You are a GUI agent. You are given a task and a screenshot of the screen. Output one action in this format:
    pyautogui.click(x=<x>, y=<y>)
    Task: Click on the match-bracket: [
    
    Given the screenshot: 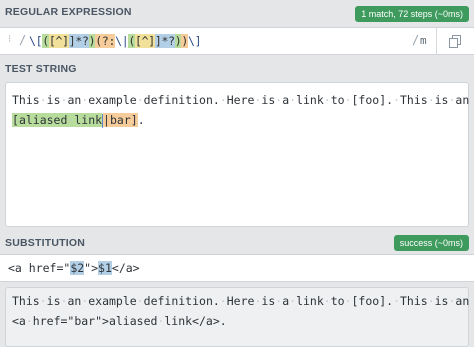 What is the action you would take?
    pyautogui.click(x=15, y=120)
    